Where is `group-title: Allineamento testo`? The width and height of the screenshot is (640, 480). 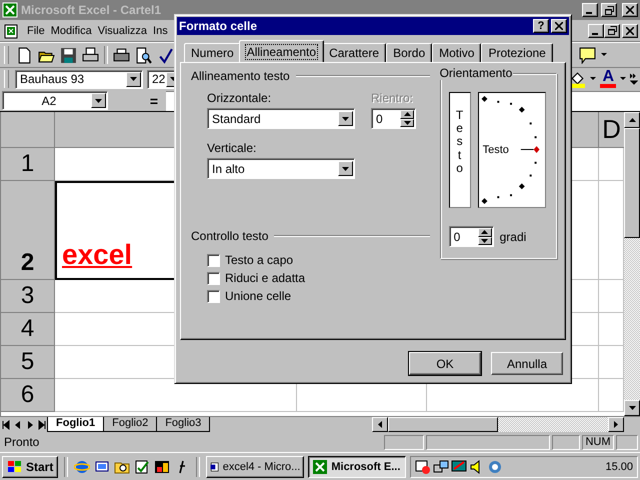
group-title: Allineamento testo is located at coordinates (240, 76).